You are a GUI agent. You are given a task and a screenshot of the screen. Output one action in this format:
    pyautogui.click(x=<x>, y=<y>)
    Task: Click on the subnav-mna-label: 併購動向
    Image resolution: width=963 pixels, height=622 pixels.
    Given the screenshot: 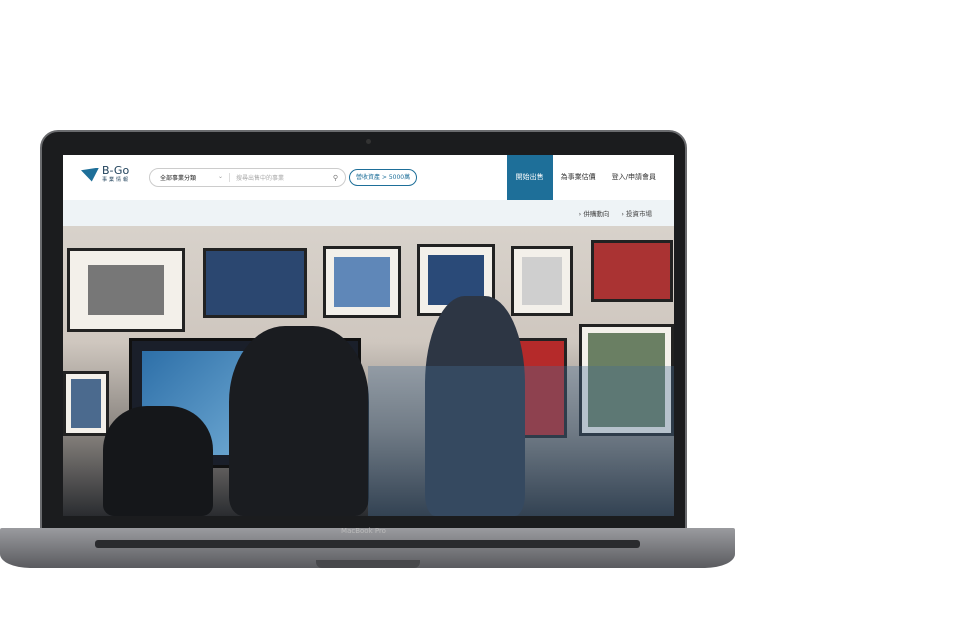 What is the action you would take?
    pyautogui.click(x=596, y=214)
    